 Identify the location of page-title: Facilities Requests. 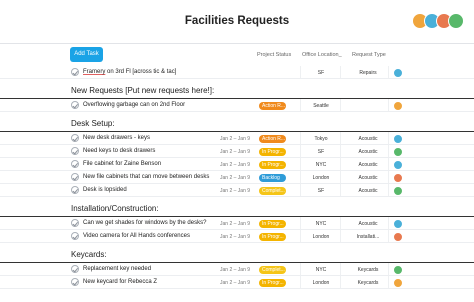
(237, 21).